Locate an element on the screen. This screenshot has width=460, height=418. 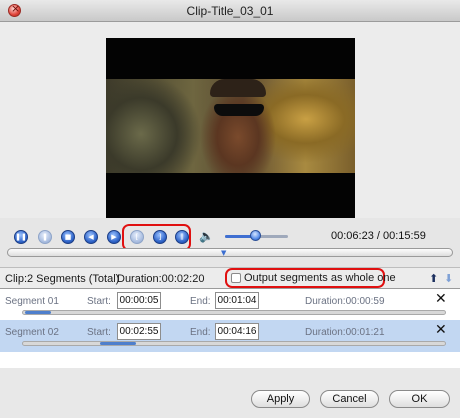
end-time-field: 00:04:16 is located at coordinates (237, 331).